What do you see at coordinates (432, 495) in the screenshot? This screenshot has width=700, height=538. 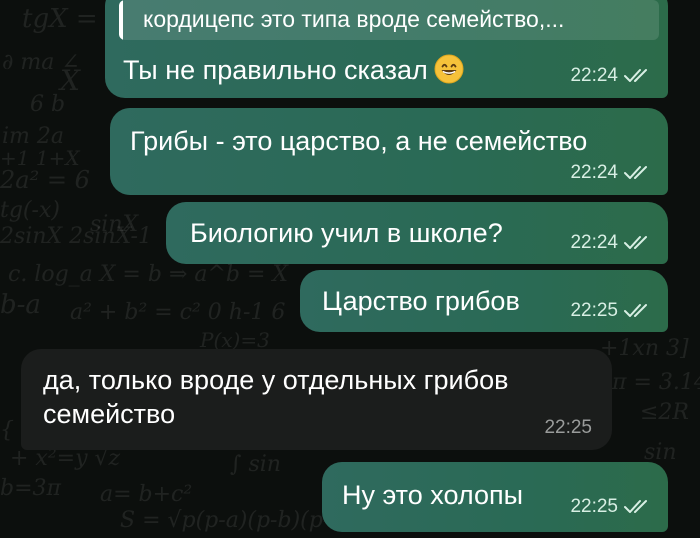 I see `message-text: Ну это холопы` at bounding box center [432, 495].